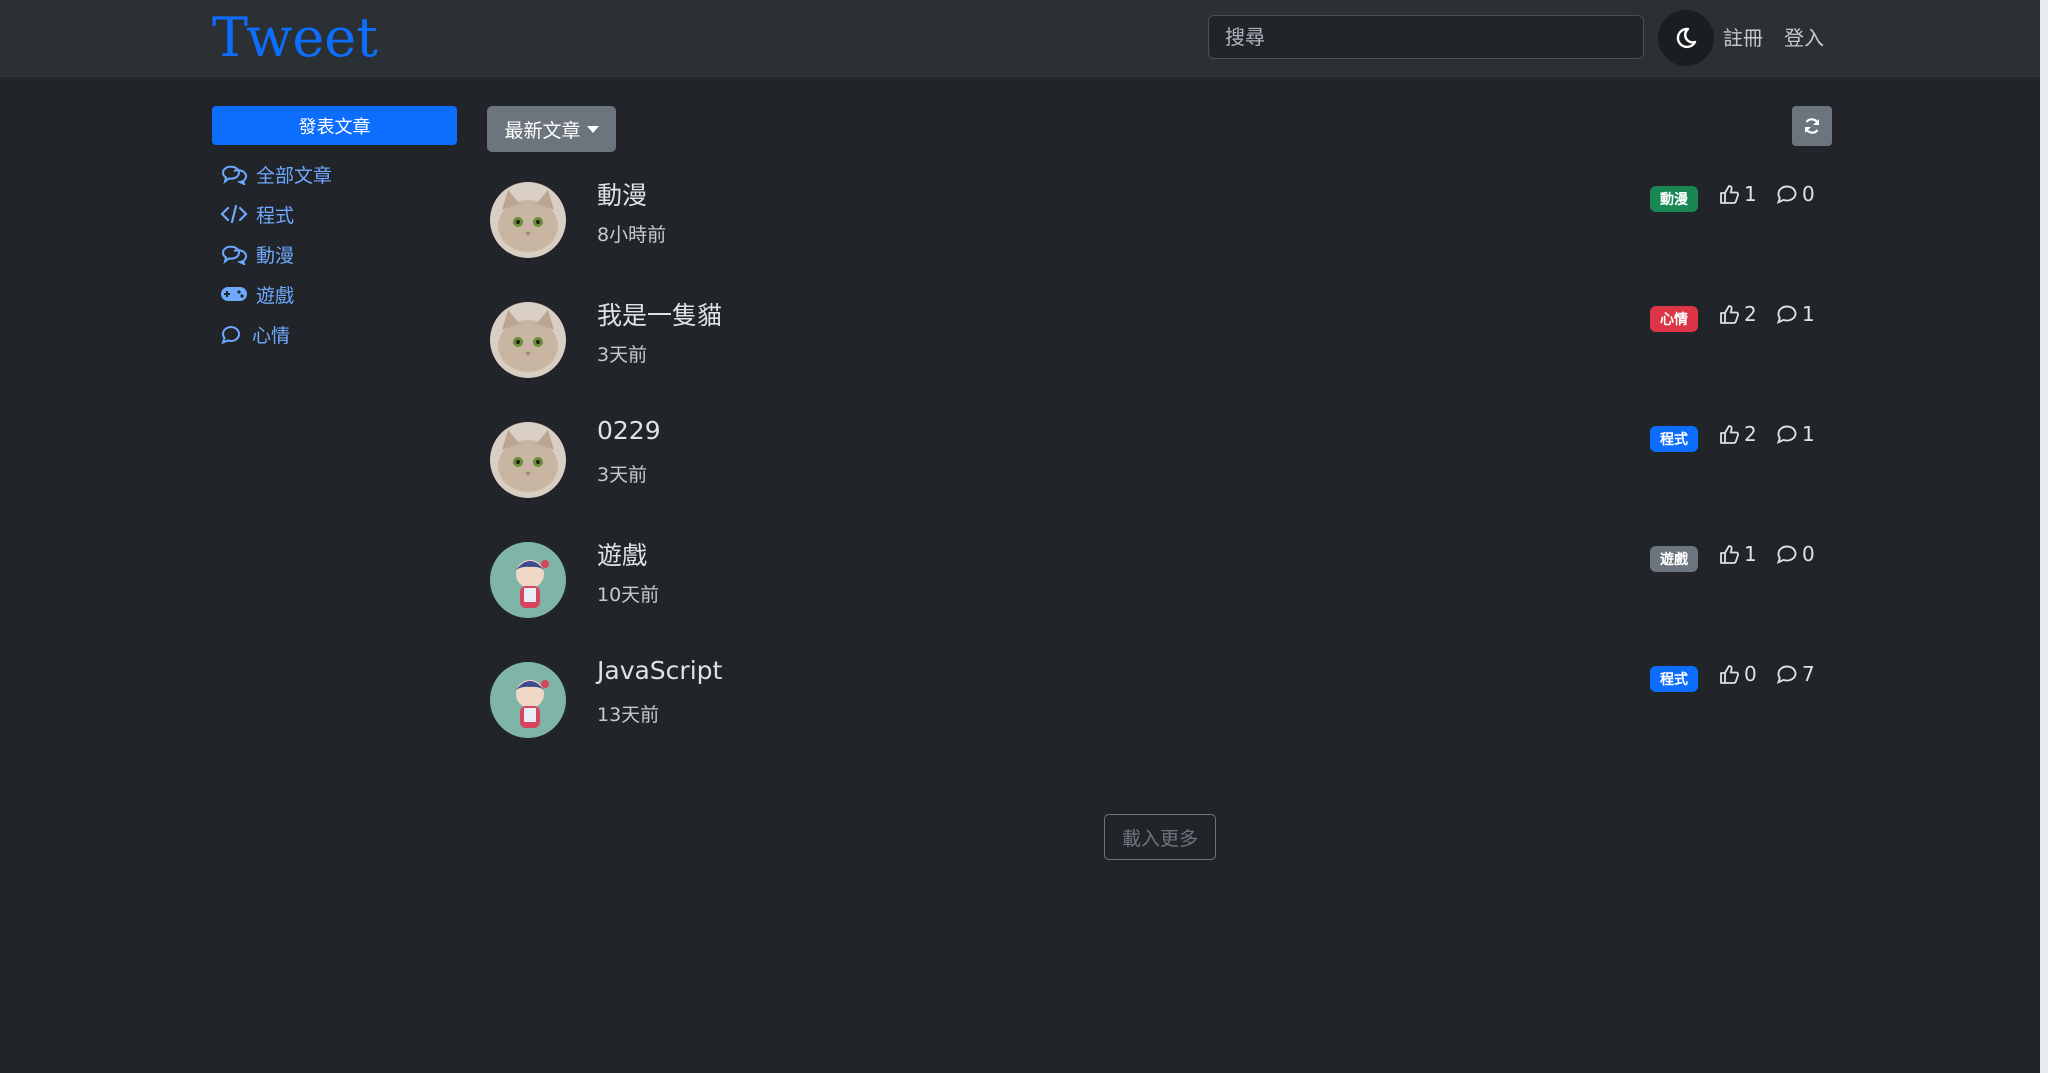 The width and height of the screenshot is (2048, 1073). I want to click on refresh-button, so click(1812, 126).